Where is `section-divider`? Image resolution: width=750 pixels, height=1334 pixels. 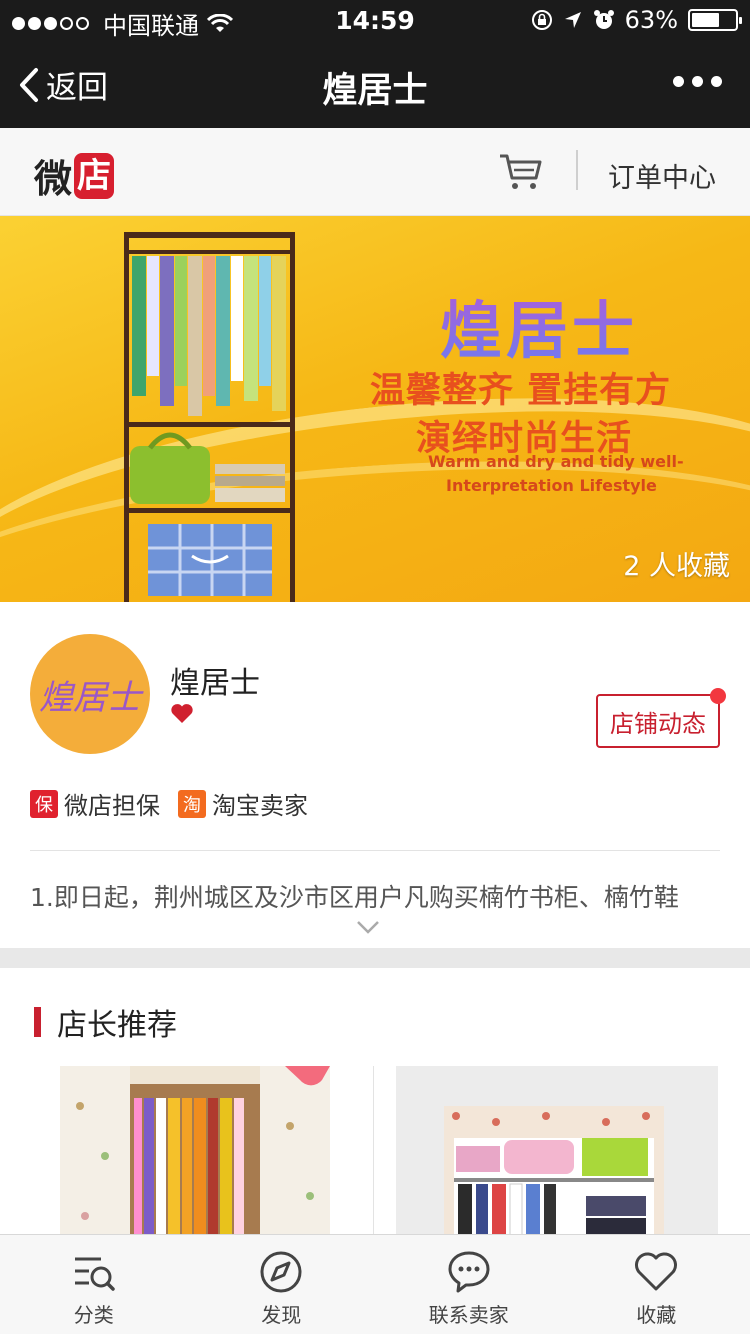 section-divider is located at coordinates (375, 850).